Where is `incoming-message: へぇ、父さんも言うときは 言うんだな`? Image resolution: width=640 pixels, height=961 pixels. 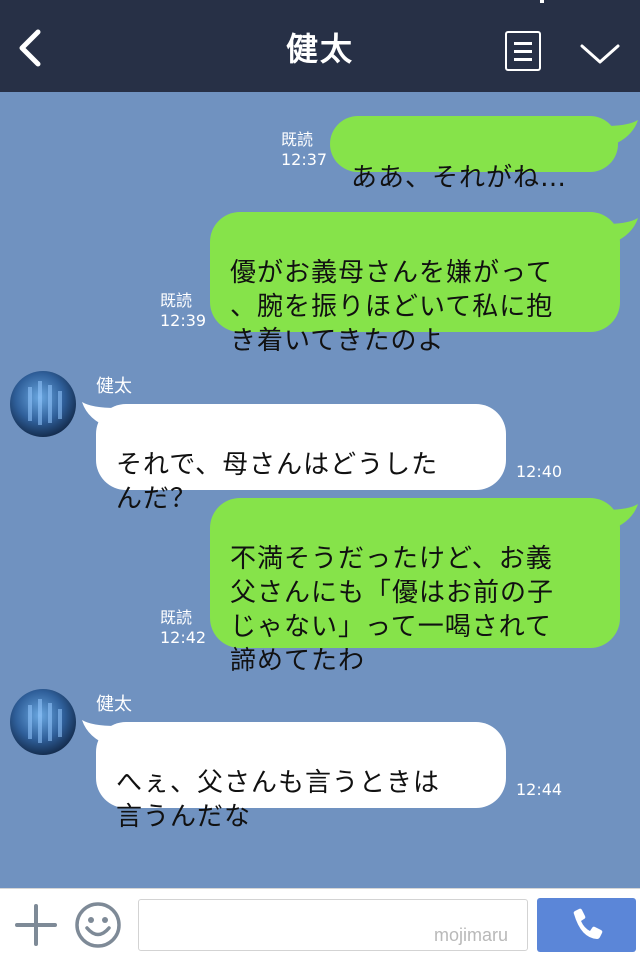
incoming-message: へぇ、父さんも言うときは 言うんだな is located at coordinates (301, 777).